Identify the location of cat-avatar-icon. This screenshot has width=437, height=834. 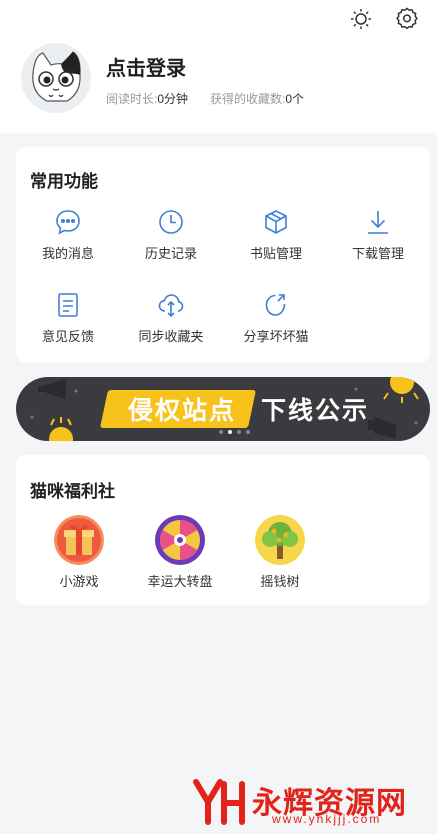
(56, 78).